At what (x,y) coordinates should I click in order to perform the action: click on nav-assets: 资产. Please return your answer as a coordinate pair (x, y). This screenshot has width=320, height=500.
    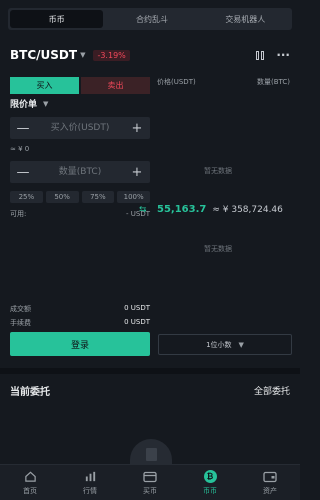
    Looking at the image, I should click on (270, 482).